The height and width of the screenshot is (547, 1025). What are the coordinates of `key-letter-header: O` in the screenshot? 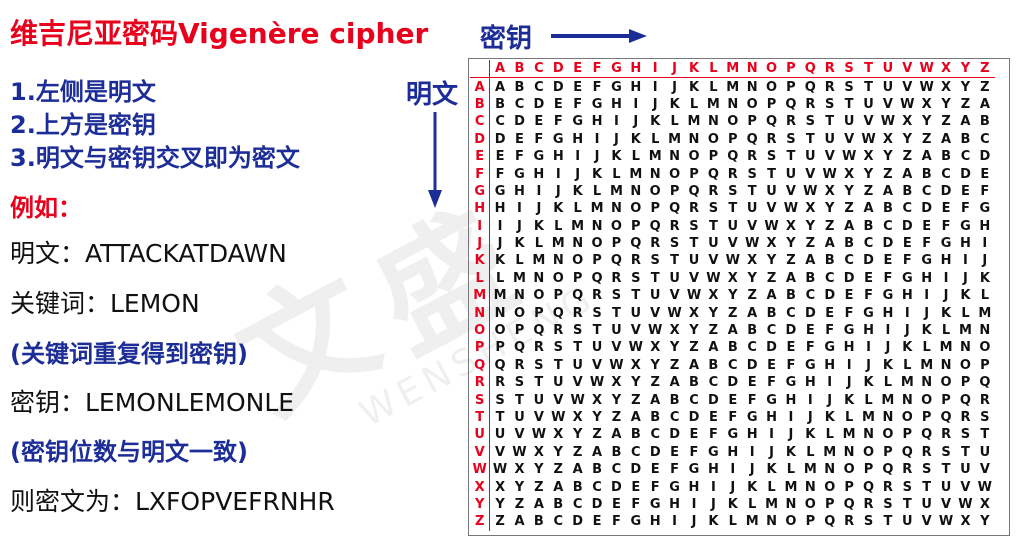 It's located at (771, 69).